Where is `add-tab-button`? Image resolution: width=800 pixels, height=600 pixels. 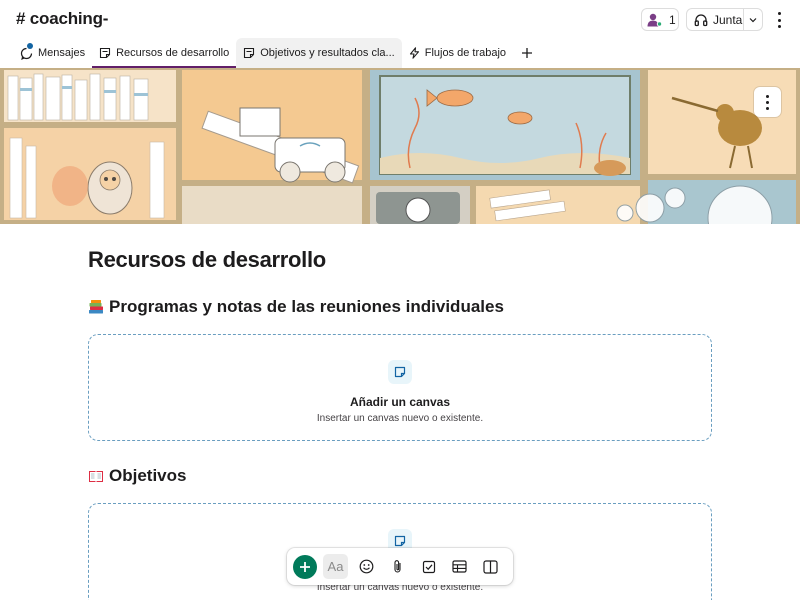 add-tab-button is located at coordinates (527, 53).